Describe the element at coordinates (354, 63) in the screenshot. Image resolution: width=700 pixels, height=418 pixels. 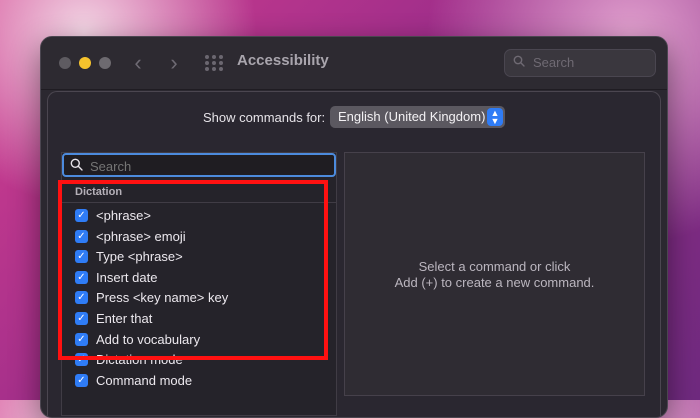
I see `titlebar: ‹ › Accessibility Search` at that location.